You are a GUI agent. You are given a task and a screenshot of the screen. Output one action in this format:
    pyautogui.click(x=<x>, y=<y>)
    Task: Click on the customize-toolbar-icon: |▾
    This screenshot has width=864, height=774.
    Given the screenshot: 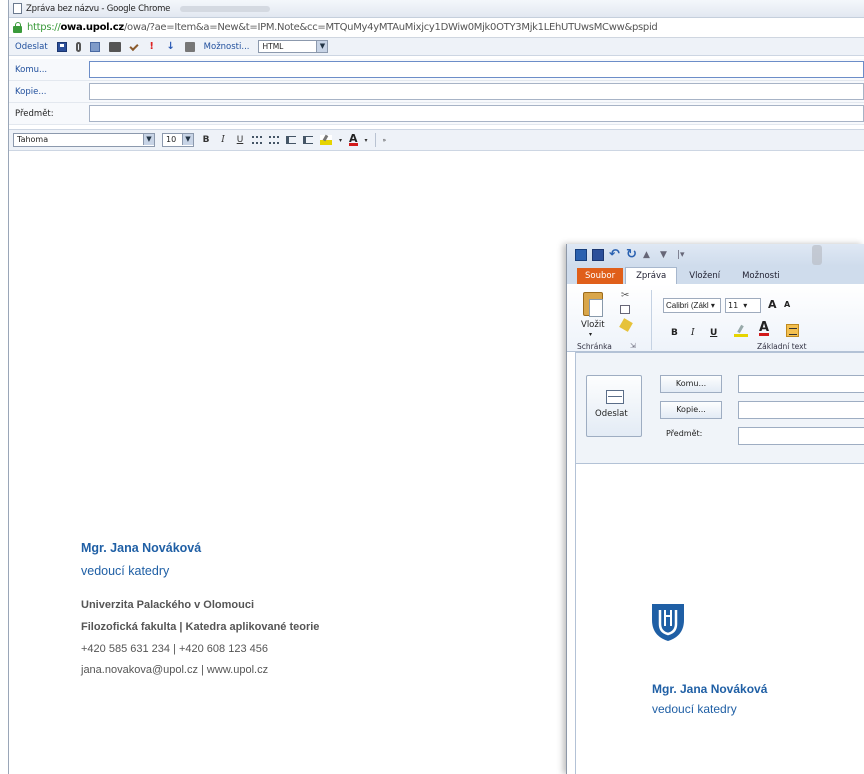 What is the action you would take?
    pyautogui.click(x=683, y=255)
    